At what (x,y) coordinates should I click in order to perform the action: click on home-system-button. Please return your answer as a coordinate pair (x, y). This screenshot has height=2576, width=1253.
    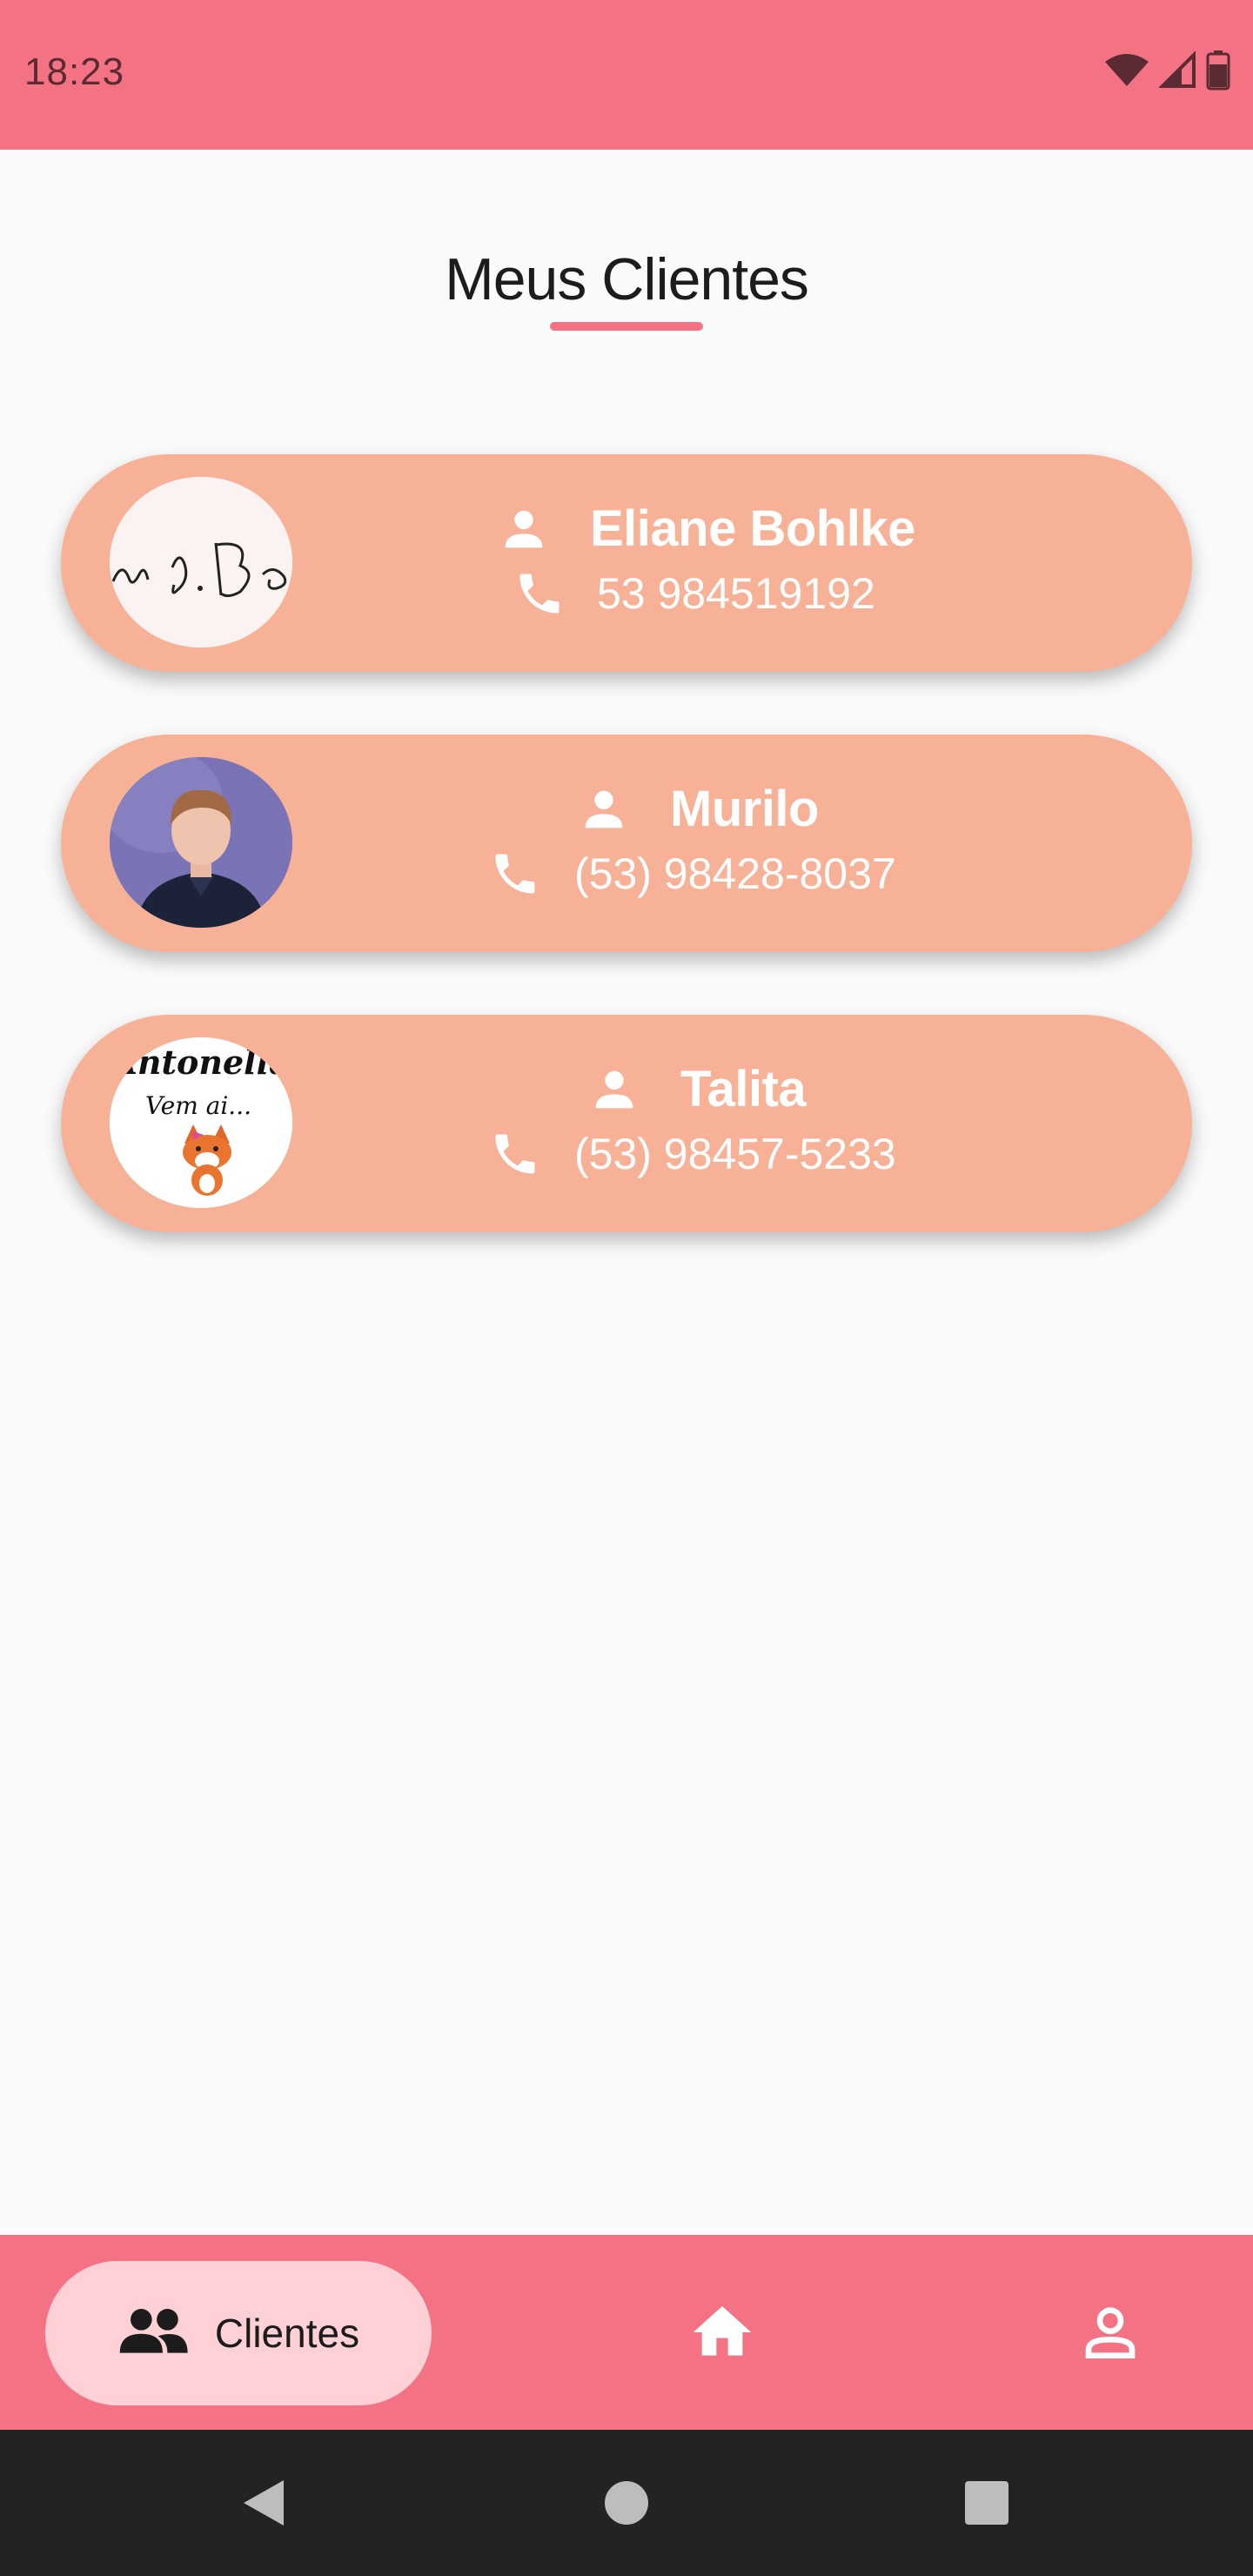
    Looking at the image, I should click on (626, 2503).